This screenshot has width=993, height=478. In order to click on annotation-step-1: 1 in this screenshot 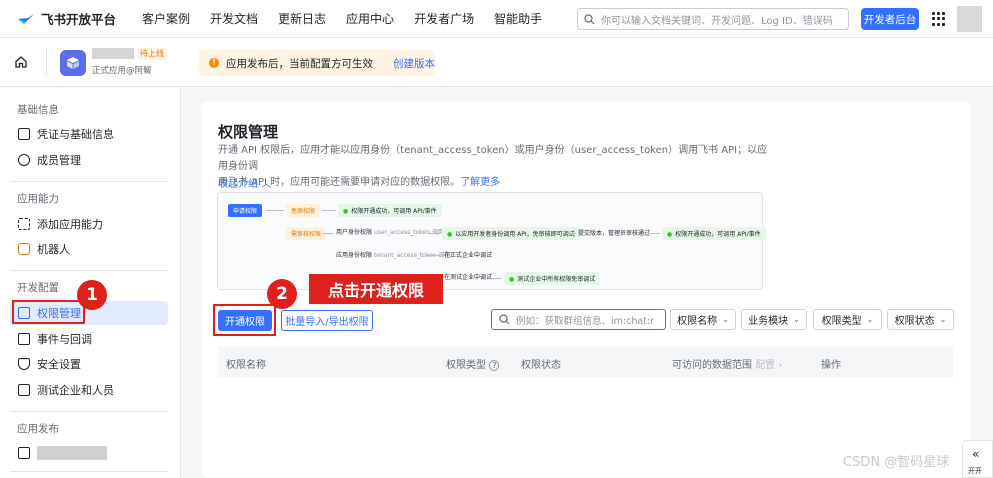, I will do `click(92, 295)`.